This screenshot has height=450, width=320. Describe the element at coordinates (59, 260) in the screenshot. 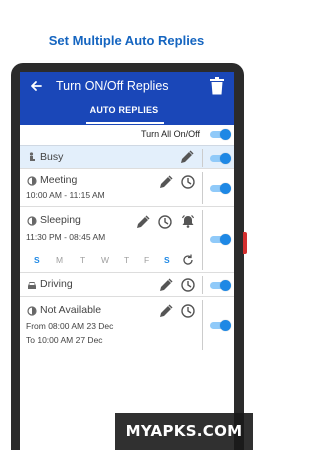

I see `day-mon: M` at that location.